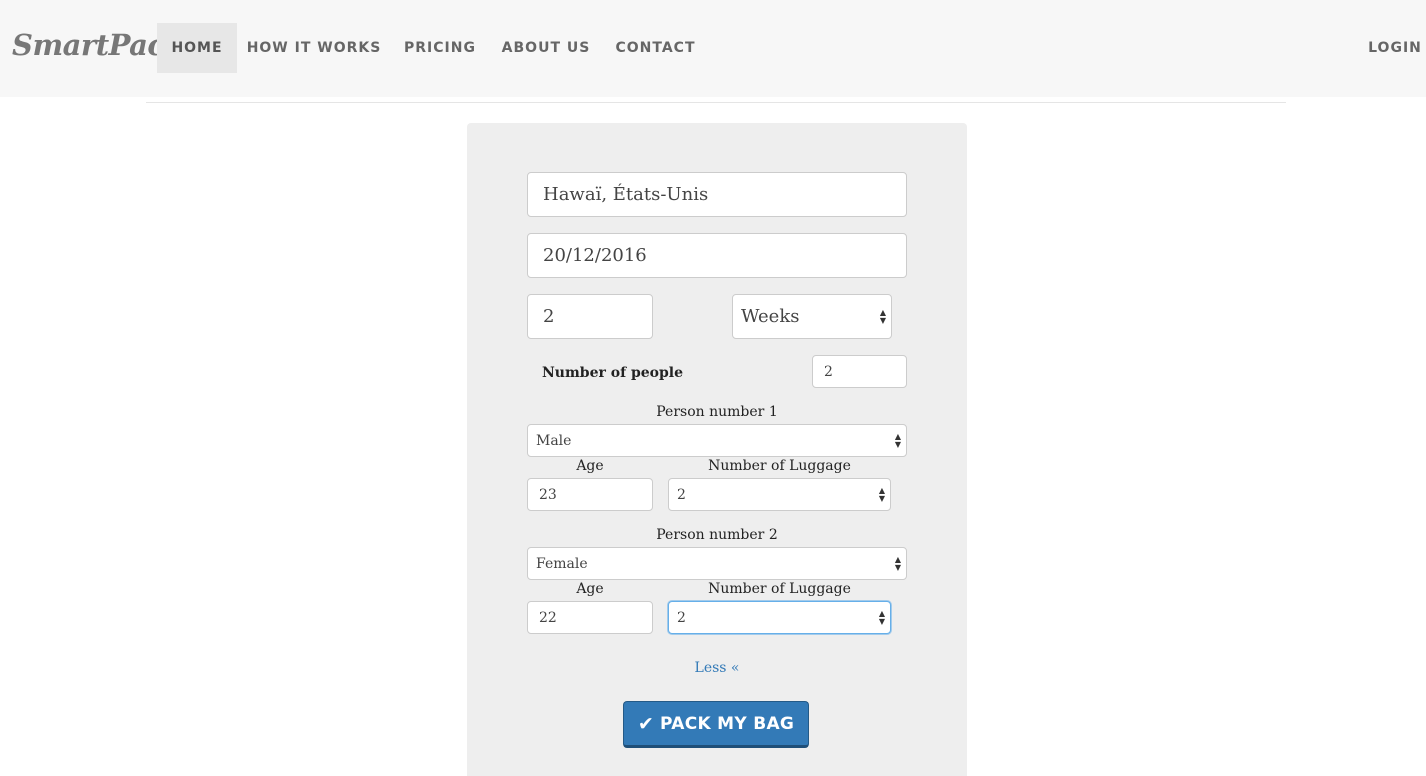 The height and width of the screenshot is (776, 1426). I want to click on nav-home: HOME, so click(197, 48).